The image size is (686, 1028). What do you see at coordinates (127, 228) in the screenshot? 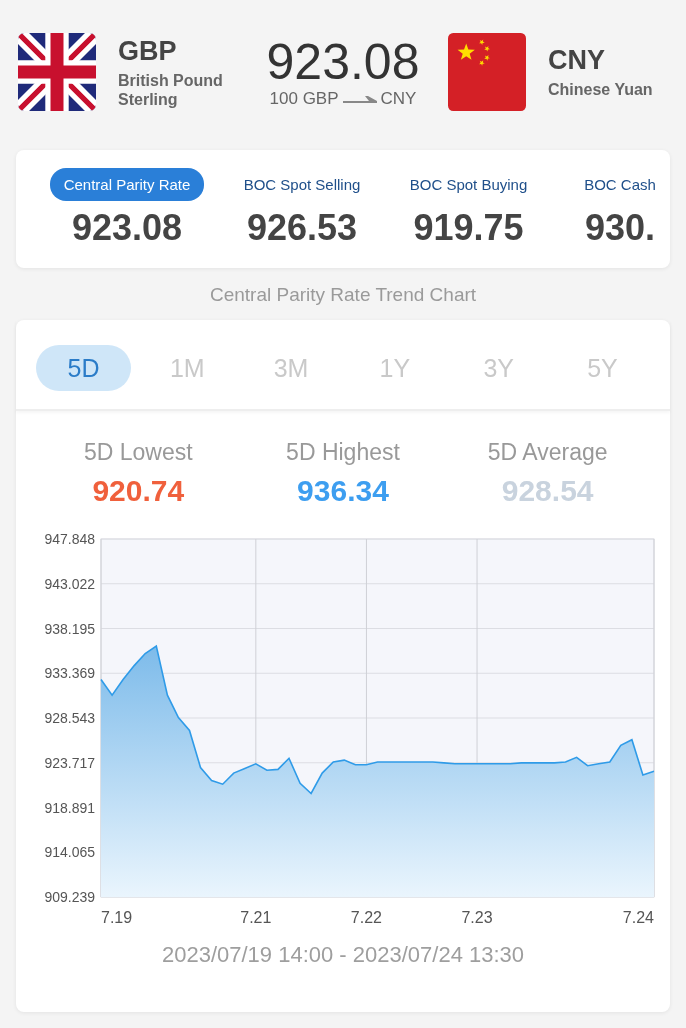
I see `rate-value: 923.08` at bounding box center [127, 228].